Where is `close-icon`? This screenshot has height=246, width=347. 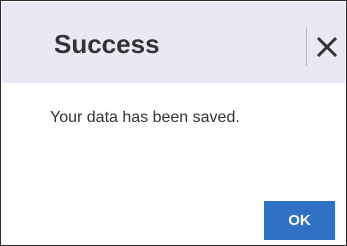
close-icon is located at coordinates (327, 47).